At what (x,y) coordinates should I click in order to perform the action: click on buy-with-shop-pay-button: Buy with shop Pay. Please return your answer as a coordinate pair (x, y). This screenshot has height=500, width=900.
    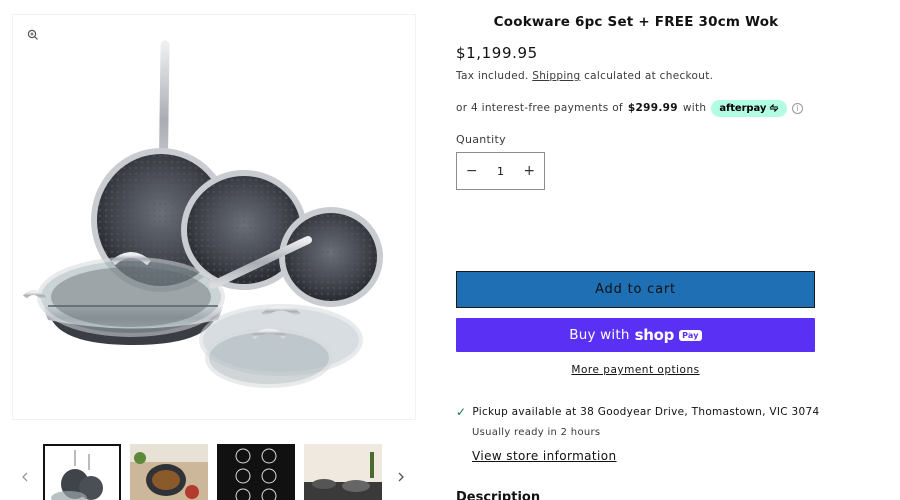
    Looking at the image, I should click on (635, 335).